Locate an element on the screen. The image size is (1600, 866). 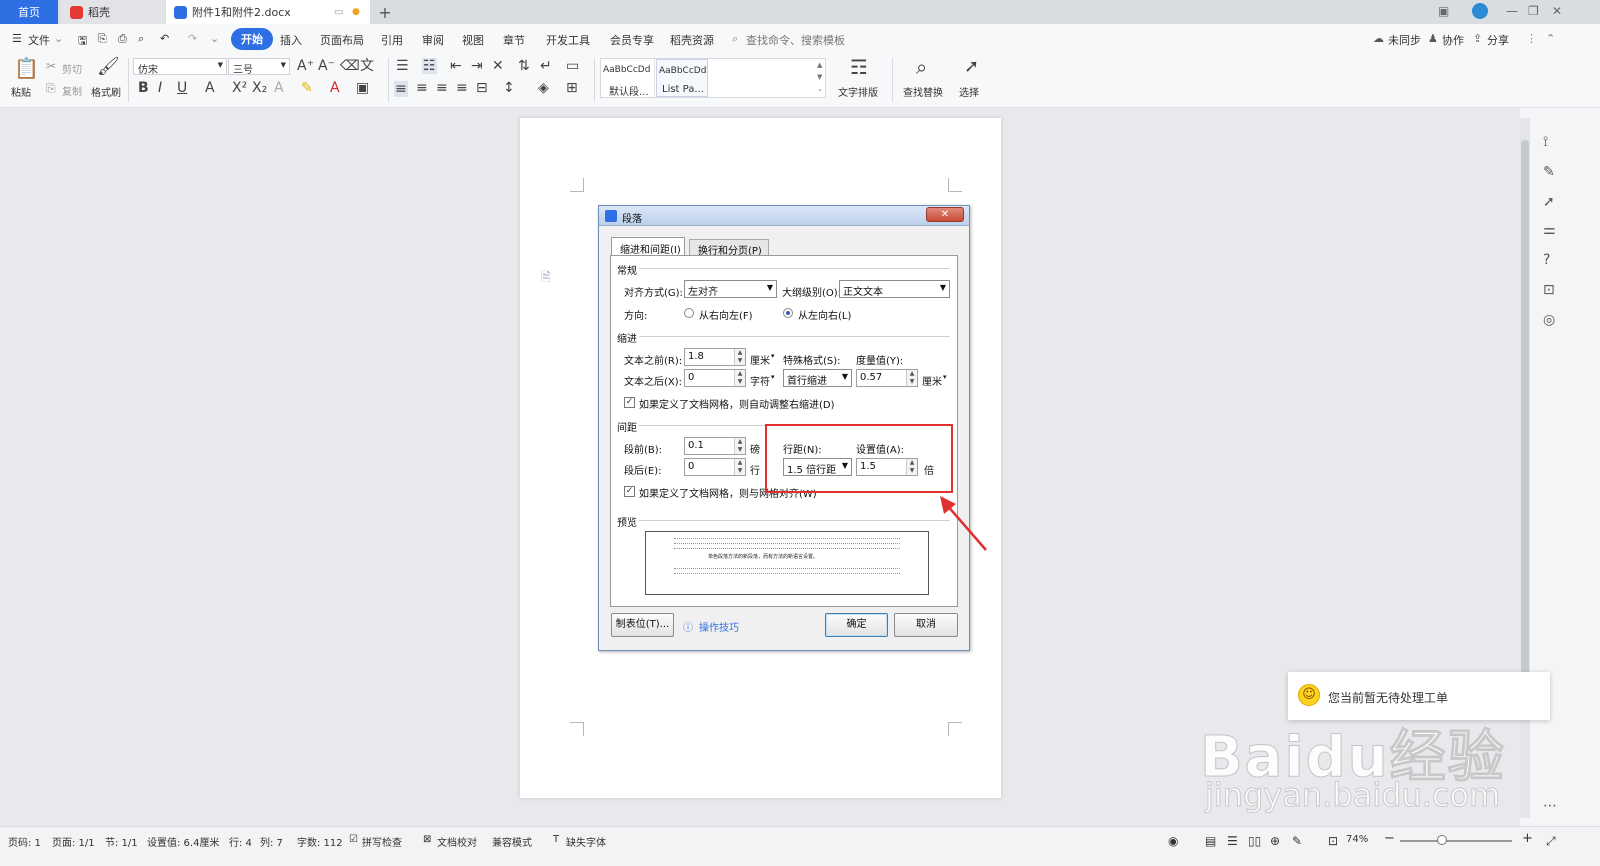
measure-unit: 厘米 is located at coordinates (932, 380).